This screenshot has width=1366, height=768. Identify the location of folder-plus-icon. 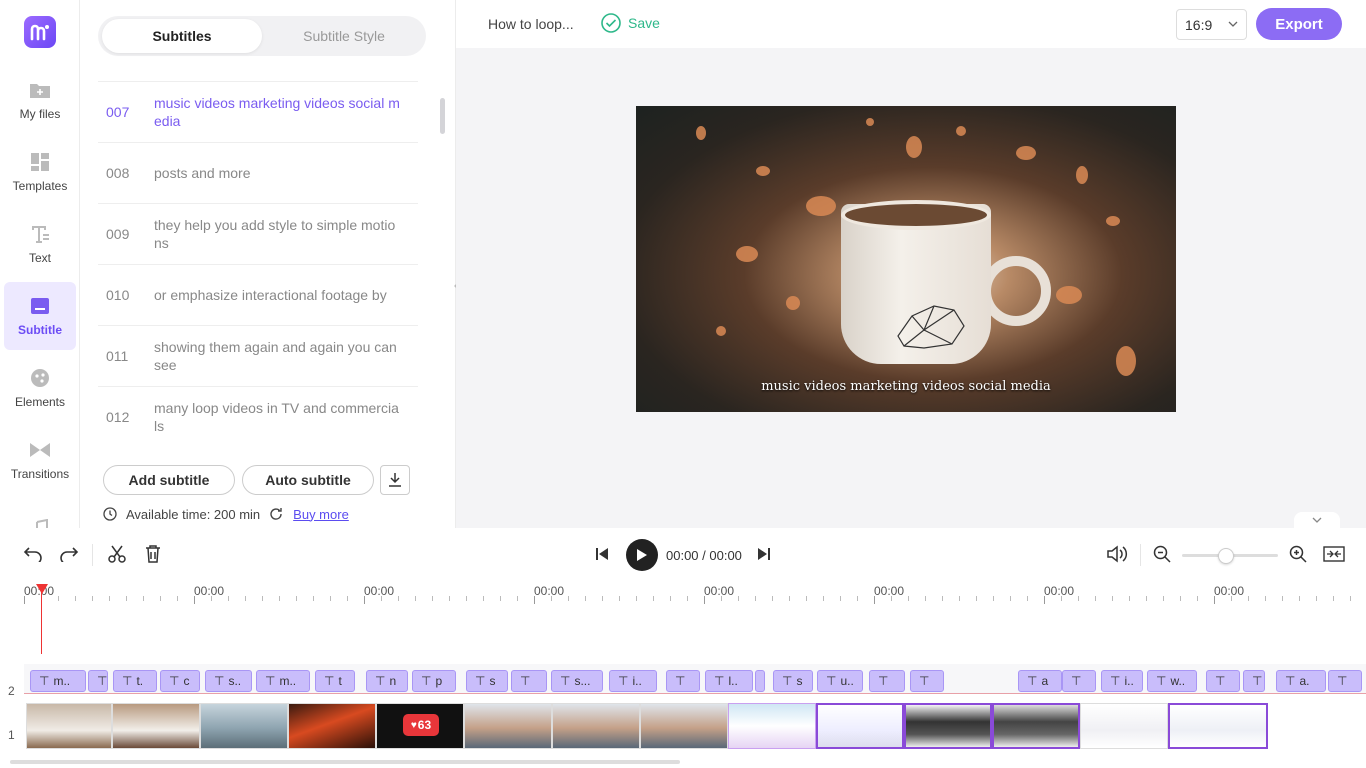
(40, 90).